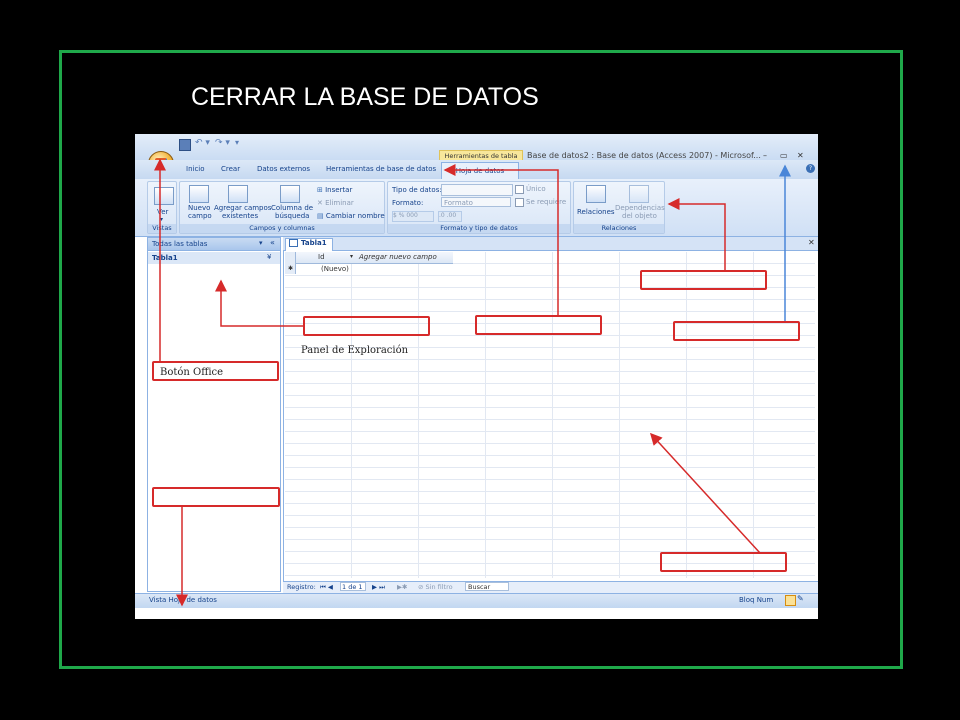 The width and height of the screenshot is (960, 720). I want to click on first-record-icon: ⏮ ◀, so click(326, 587).